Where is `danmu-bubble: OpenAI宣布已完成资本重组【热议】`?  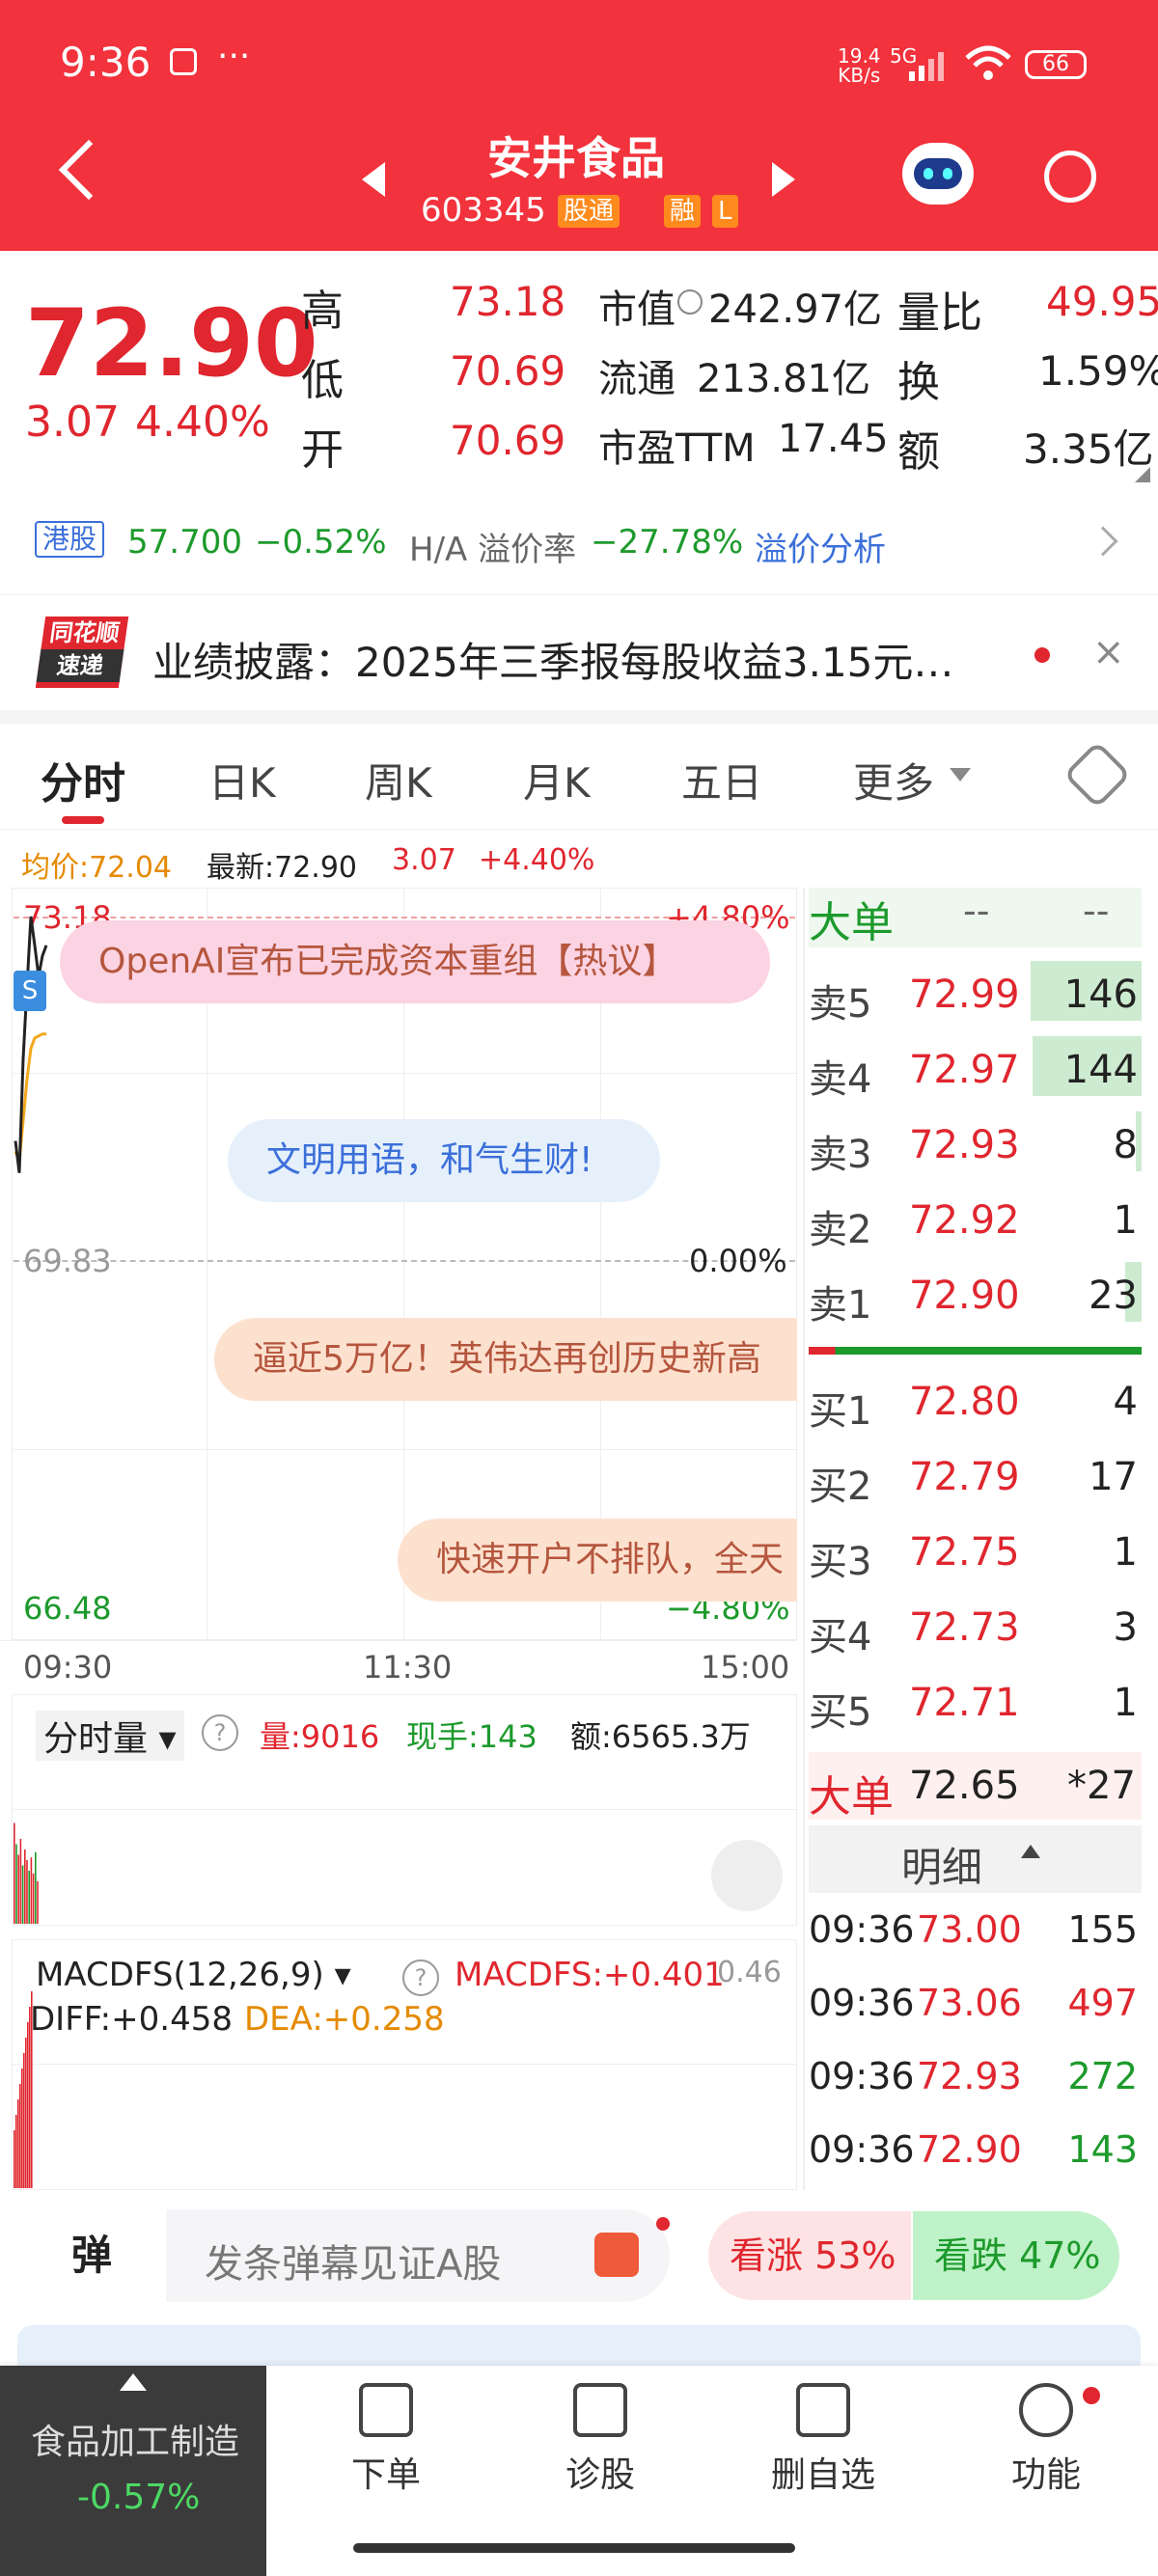
danmu-bubble: OpenAI宣布已完成资本重组【热议】 is located at coordinates (415, 962).